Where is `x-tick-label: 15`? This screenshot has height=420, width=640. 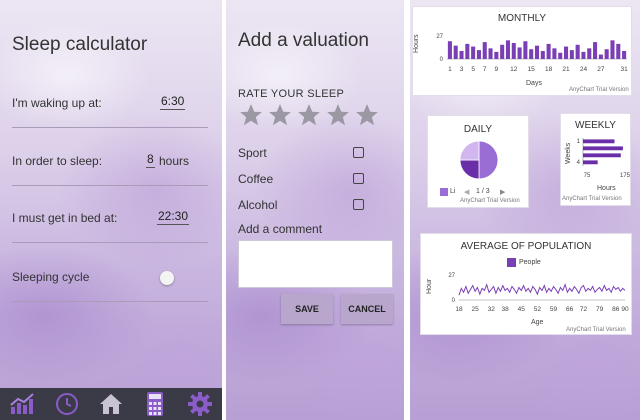 x-tick-label: 15 is located at coordinates (532, 69).